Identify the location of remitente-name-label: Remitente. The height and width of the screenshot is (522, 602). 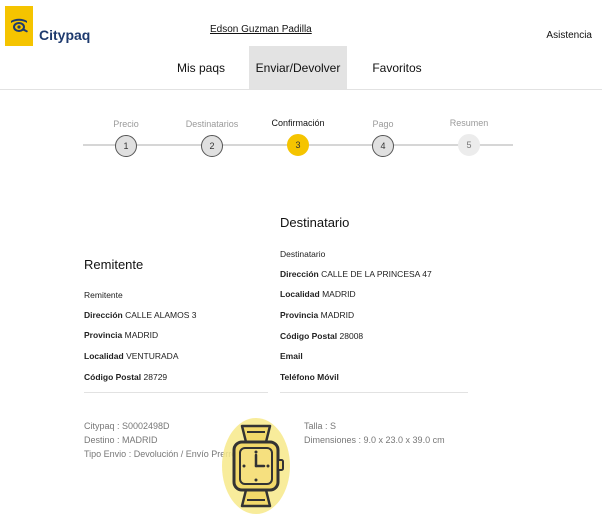
(103, 295).